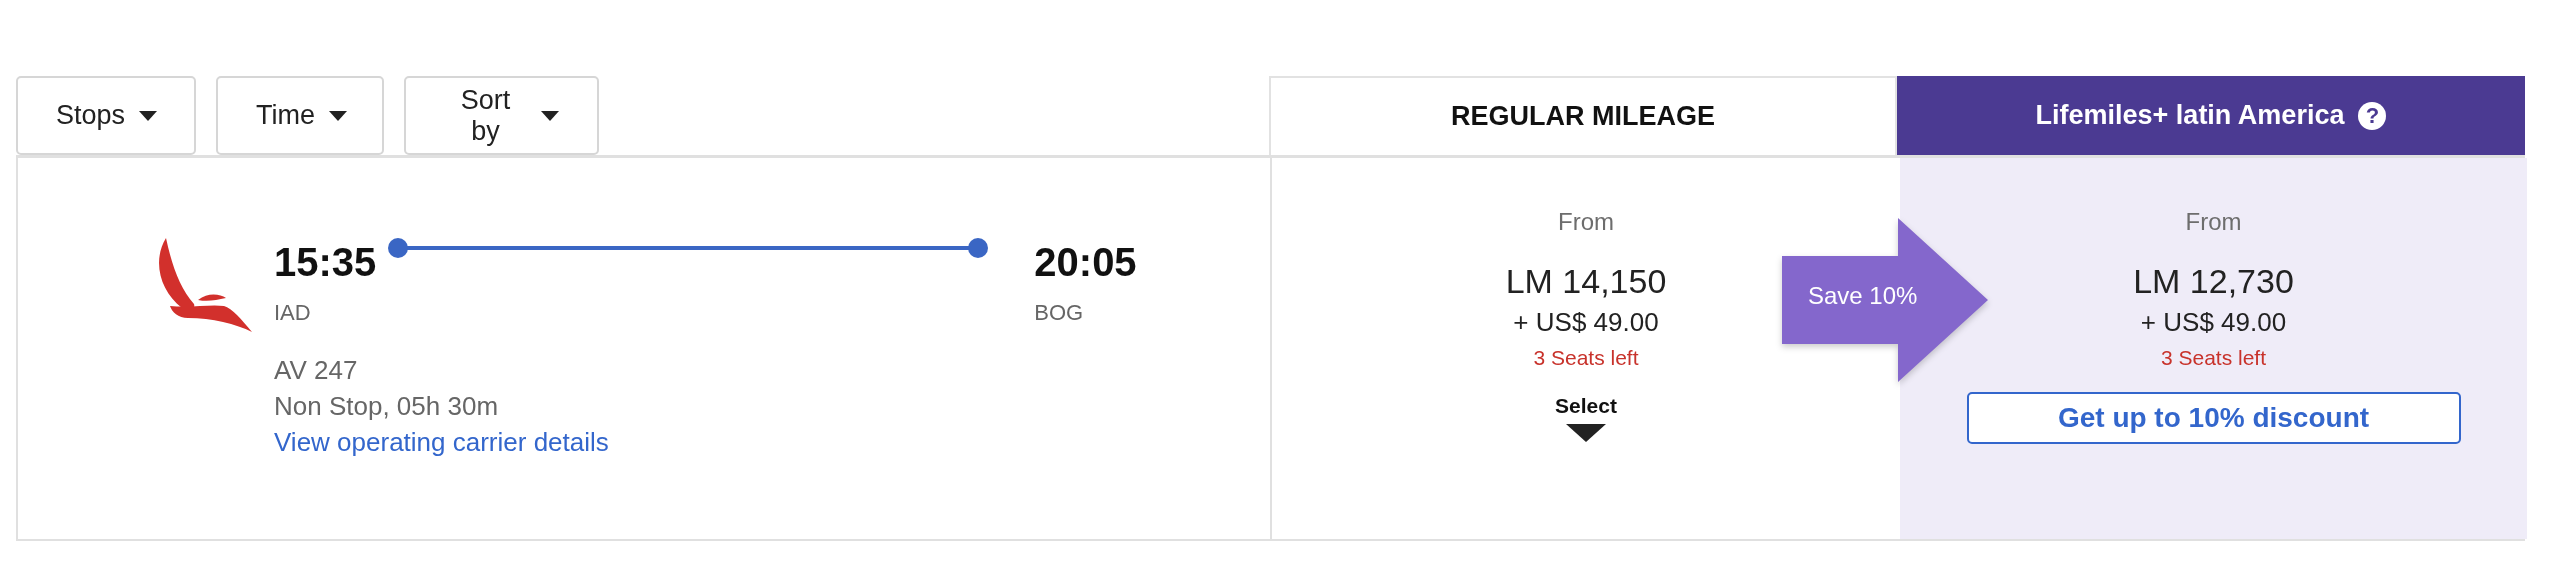  I want to click on arrival-time: 20:05, so click(1085, 262).